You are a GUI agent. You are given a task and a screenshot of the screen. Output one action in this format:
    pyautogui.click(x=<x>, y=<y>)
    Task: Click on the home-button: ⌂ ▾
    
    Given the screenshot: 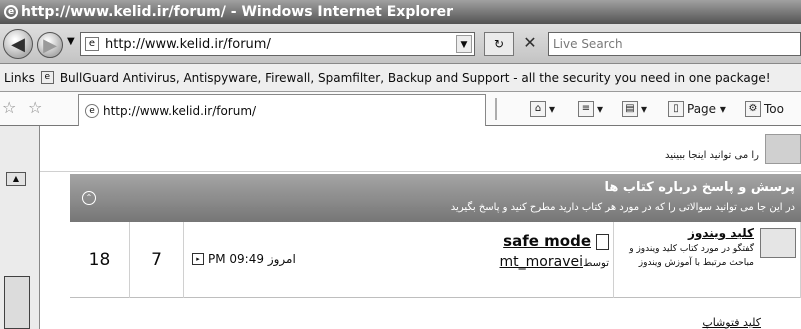 What is the action you would take?
    pyautogui.click(x=542, y=109)
    